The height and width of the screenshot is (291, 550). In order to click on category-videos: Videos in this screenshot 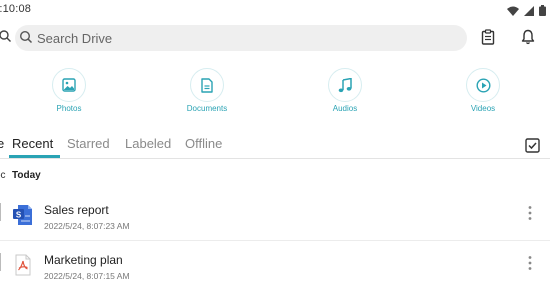, I will do `click(483, 90)`.